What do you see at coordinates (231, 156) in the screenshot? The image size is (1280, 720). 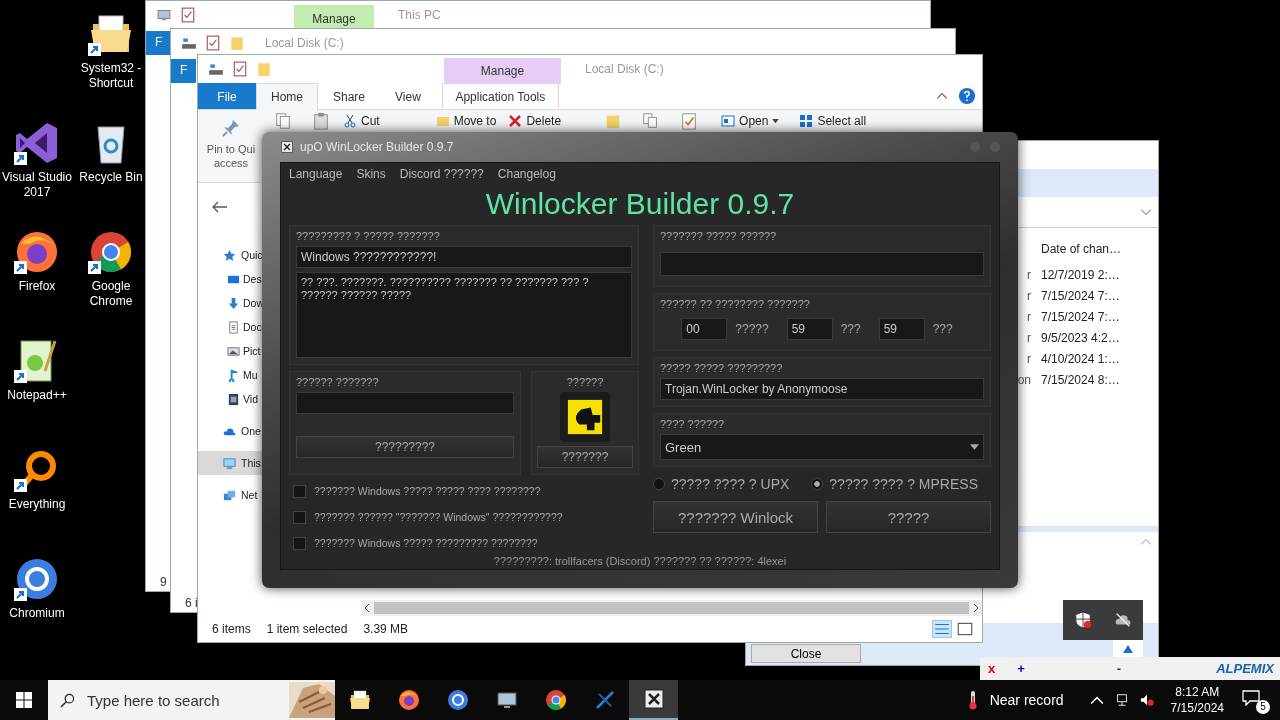 I see `pin-to-quick-access-button: Pin to Qui access` at bounding box center [231, 156].